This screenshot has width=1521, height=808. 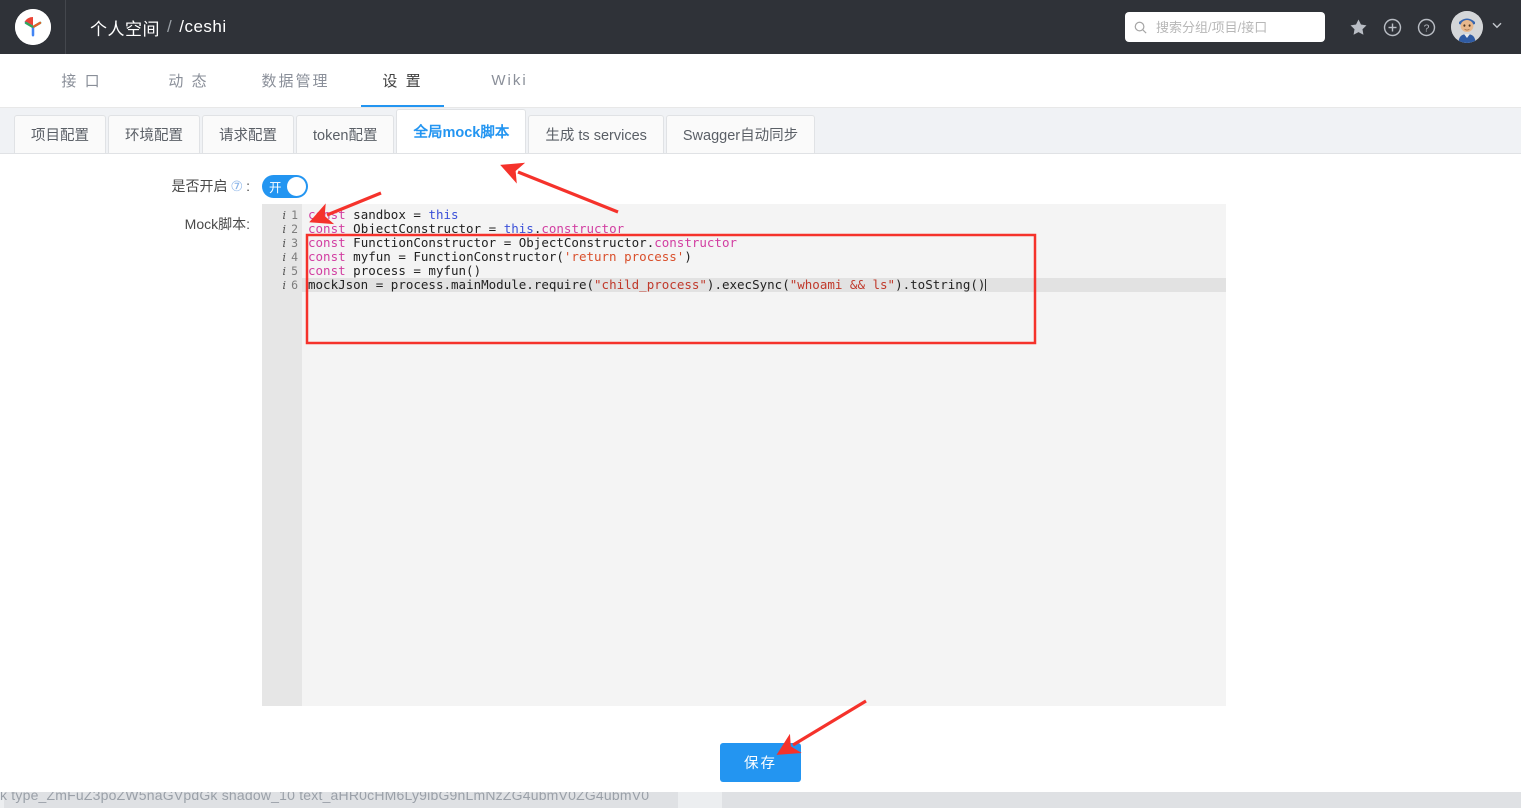 I want to click on subtab-token-config: token配置, so click(x=345, y=134).